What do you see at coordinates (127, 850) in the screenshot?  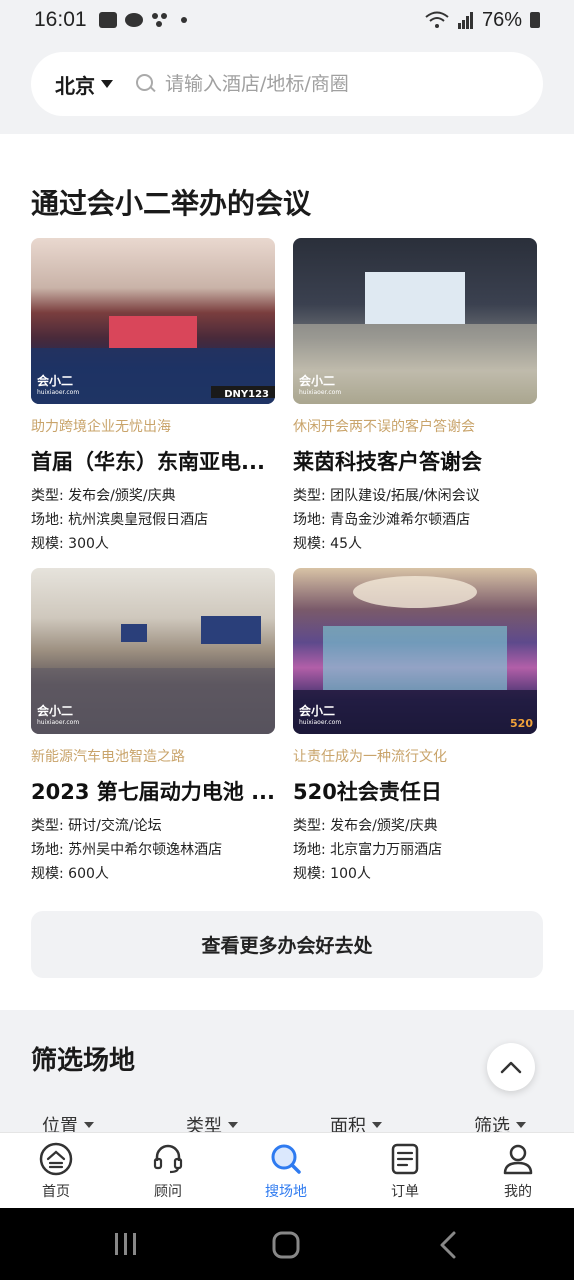 I see `meeting-venue: 场地: 苏州吴中希尔顿逸林酒店` at bounding box center [127, 850].